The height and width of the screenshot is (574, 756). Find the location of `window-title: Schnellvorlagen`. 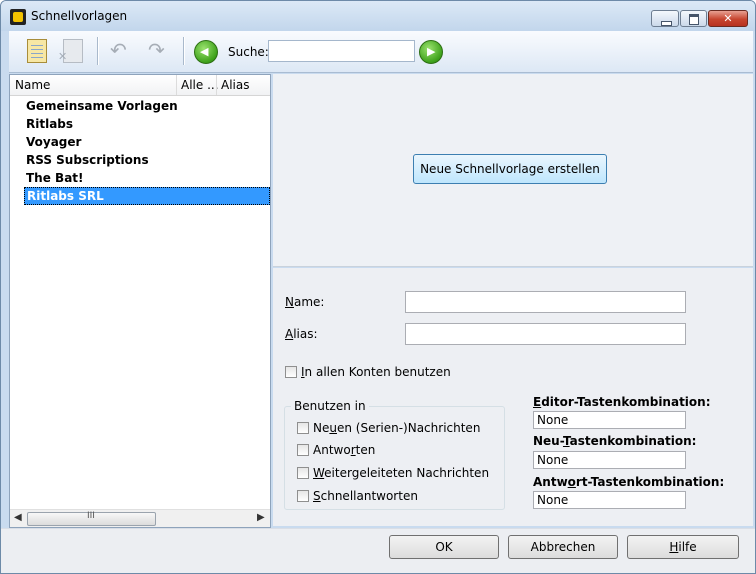

window-title: Schnellvorlagen is located at coordinates (79, 16).